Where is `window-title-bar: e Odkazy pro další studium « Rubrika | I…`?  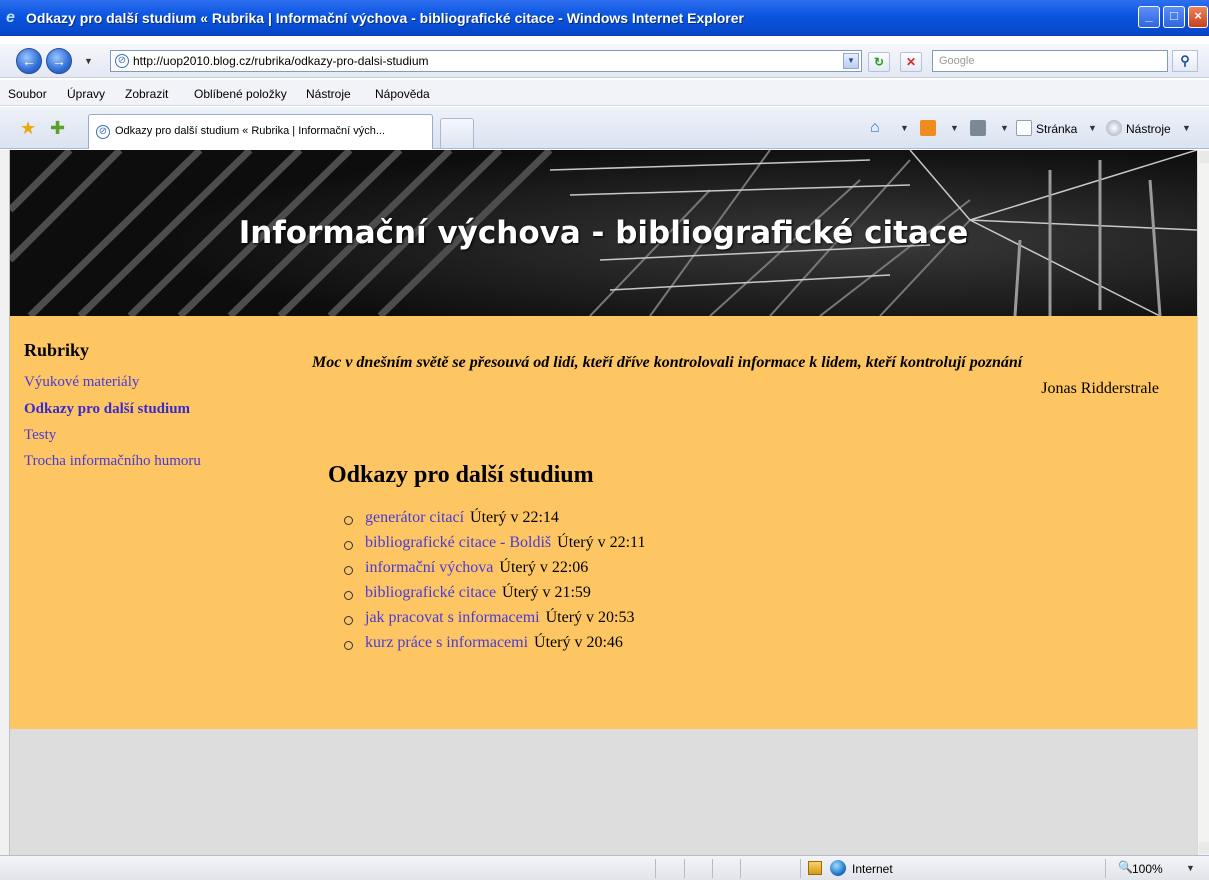
window-title-bar: e Odkazy pro další studium « Rubrika | I… is located at coordinates (604, 18).